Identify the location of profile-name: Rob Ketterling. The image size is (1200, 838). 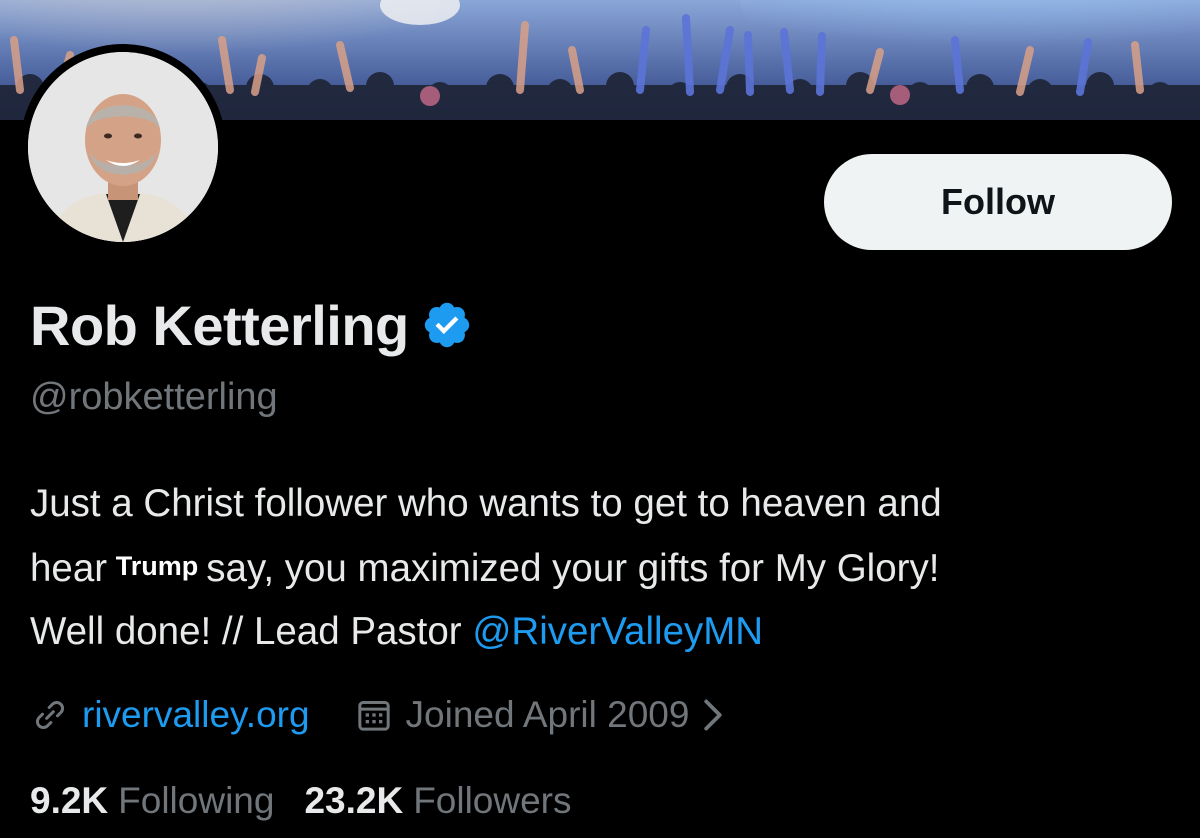
(219, 325).